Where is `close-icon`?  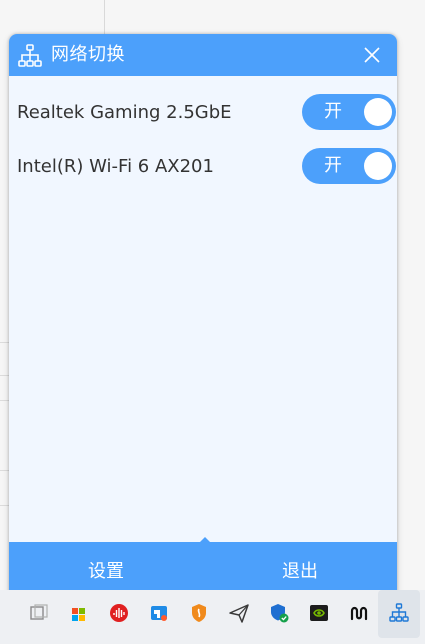
close-icon is located at coordinates (372, 55).